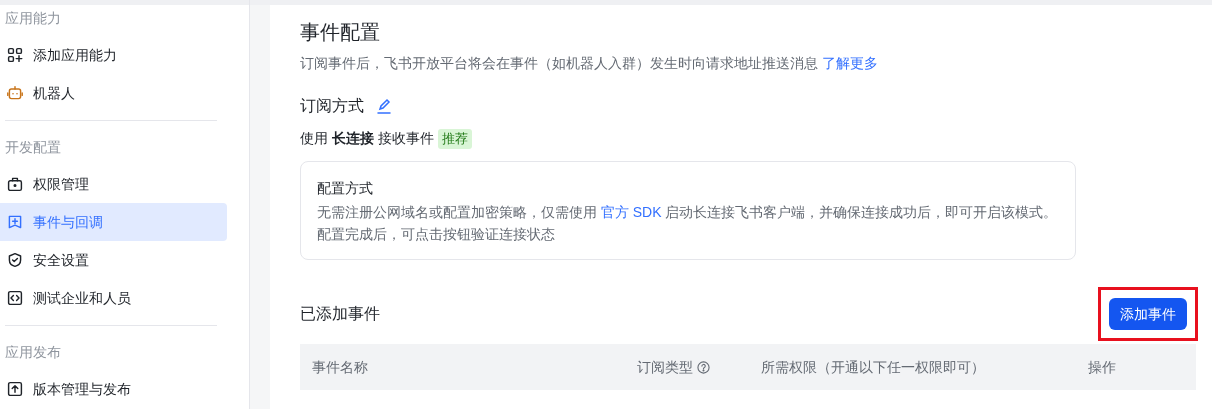 This screenshot has width=1212, height=409. What do you see at coordinates (1102, 367) in the screenshot?
I see `column-header: 操作` at bounding box center [1102, 367].